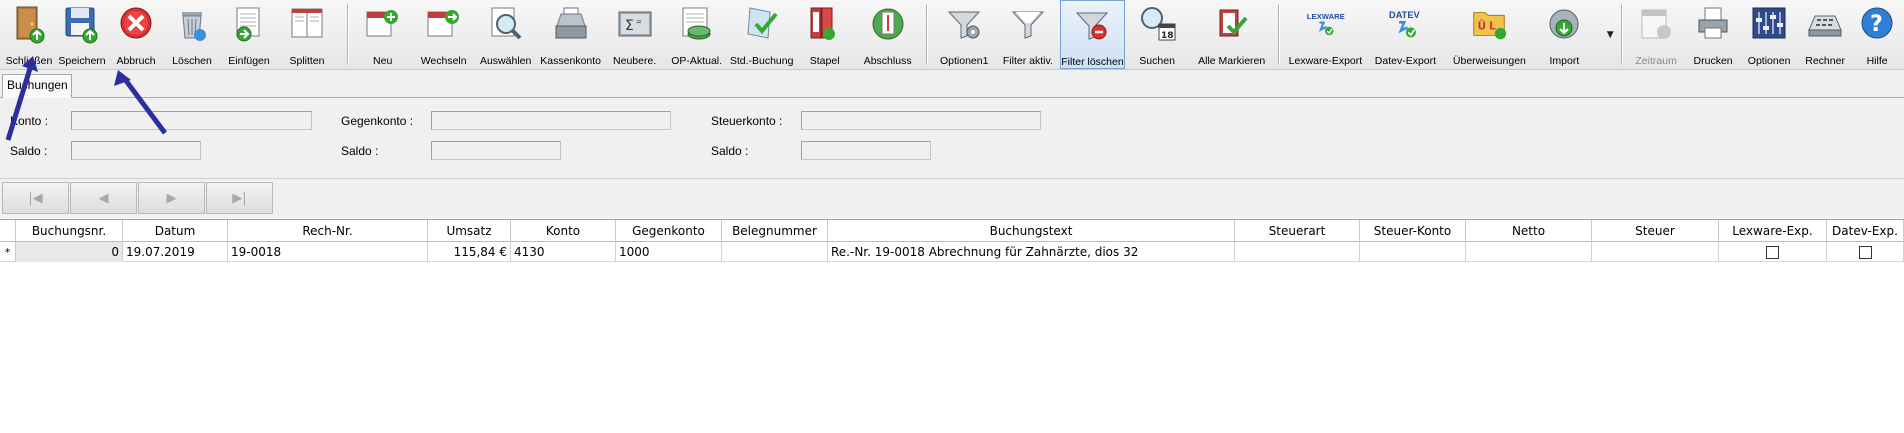 This screenshot has width=1904, height=433. Describe the element at coordinates (964, 24) in the screenshot. I see `funnel-options-icon` at that location.